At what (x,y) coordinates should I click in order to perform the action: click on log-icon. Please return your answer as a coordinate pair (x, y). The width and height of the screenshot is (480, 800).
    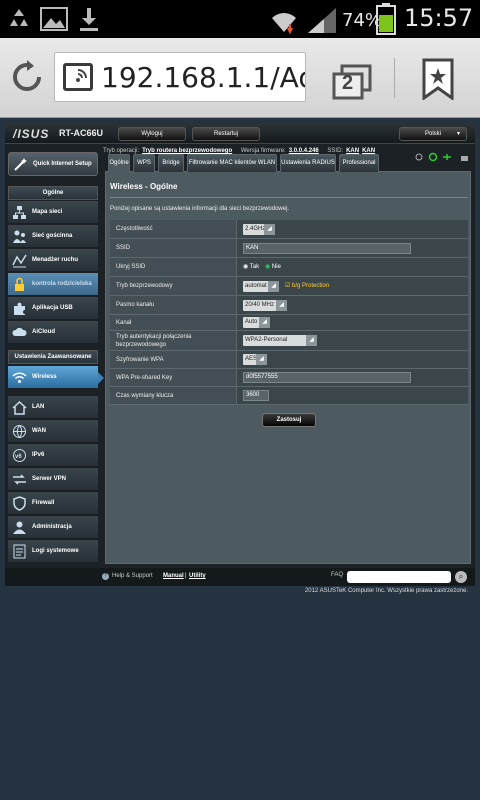
    Looking at the image, I should click on (19, 551).